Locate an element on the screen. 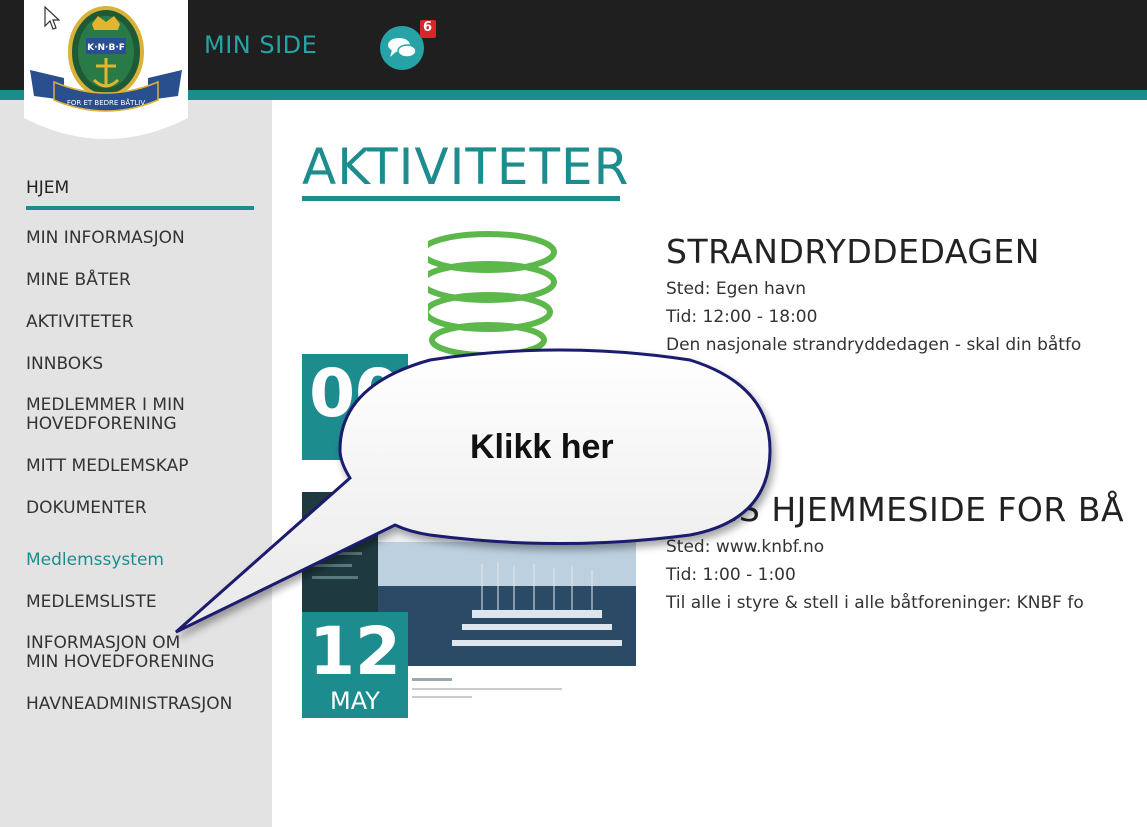 This screenshot has height=827, width=1147. sidebar-item-havneadministrasjon: HAVNEADMINISTRASJON is located at coordinates (146, 704).